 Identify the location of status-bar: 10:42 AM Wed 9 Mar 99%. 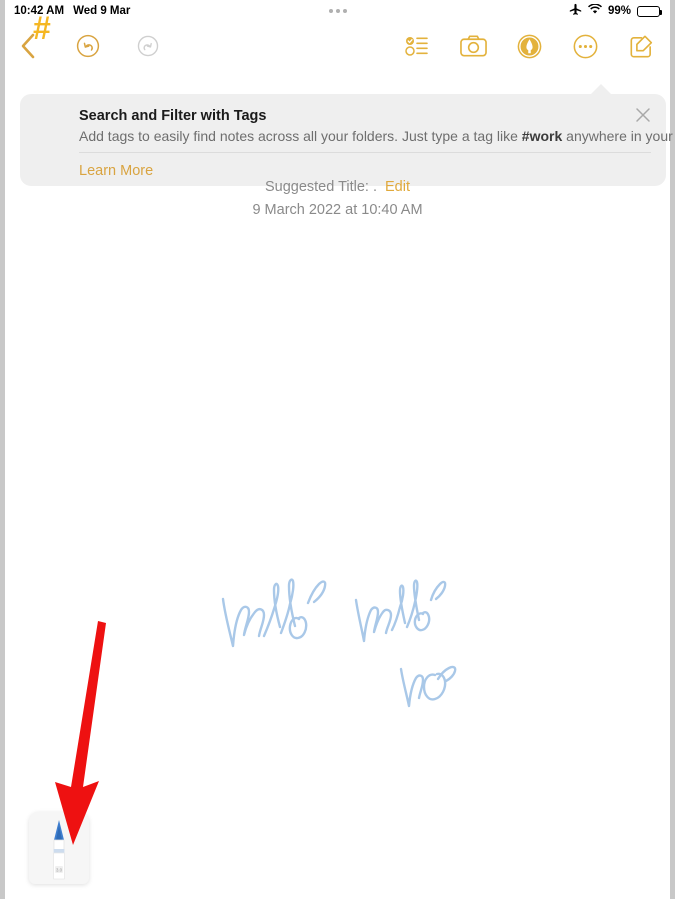
(337, 11).